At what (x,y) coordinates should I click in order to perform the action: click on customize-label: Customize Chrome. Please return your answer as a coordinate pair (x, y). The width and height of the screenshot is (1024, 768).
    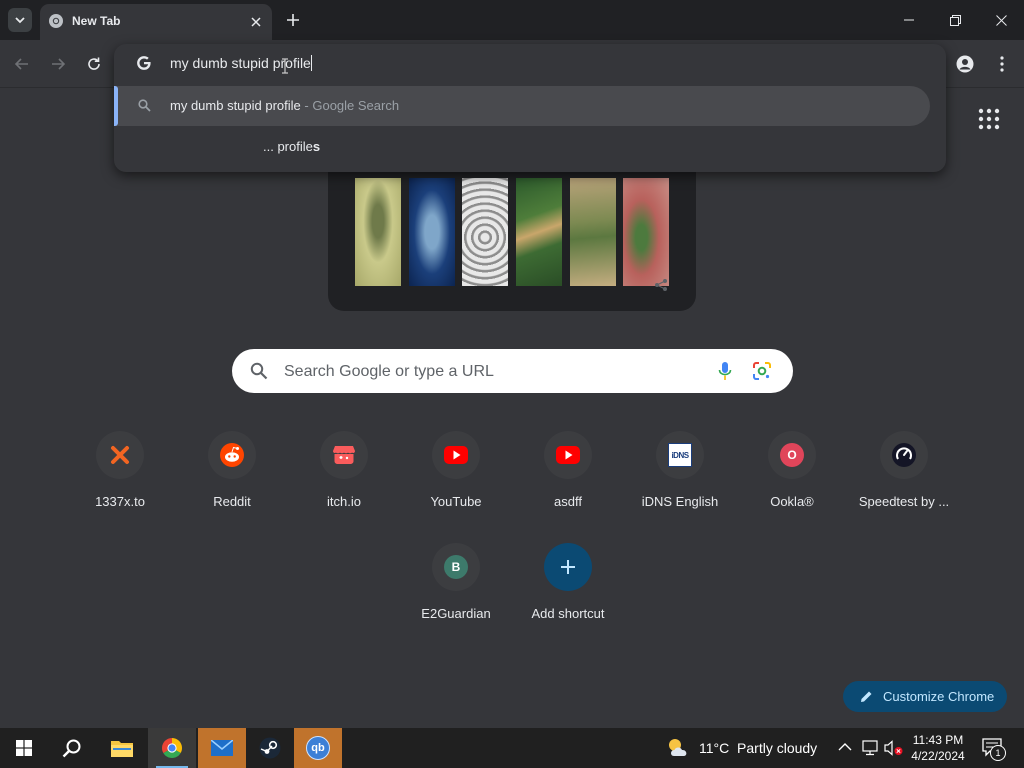
    Looking at the image, I should click on (939, 696).